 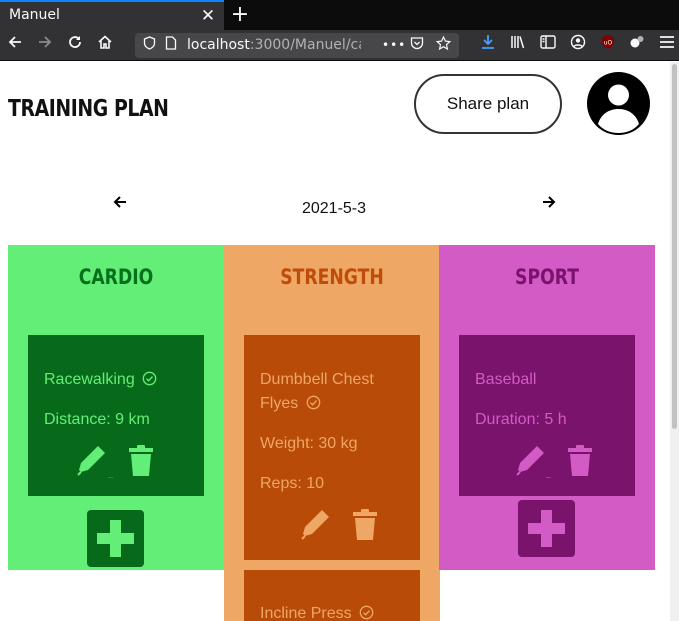 I want to click on page-title: TRAINING PLAN, so click(x=88, y=109).